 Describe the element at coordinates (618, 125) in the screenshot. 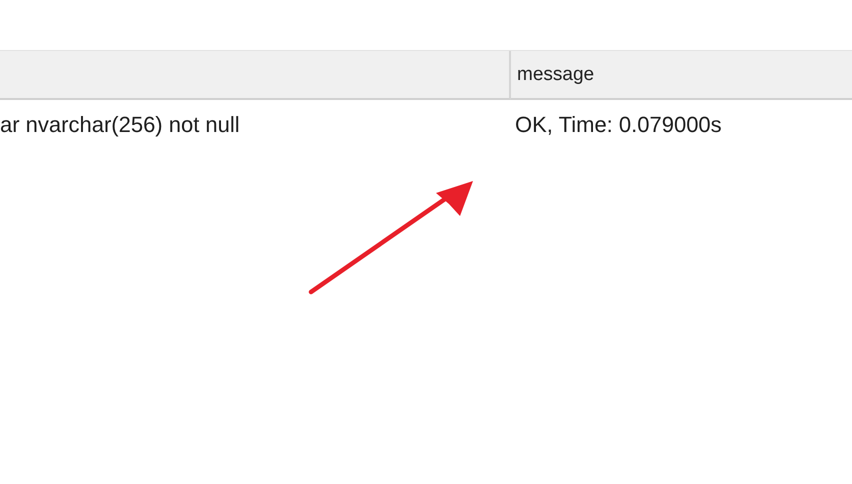

I see `table-cell: OK, Time: 0.079000s` at that location.